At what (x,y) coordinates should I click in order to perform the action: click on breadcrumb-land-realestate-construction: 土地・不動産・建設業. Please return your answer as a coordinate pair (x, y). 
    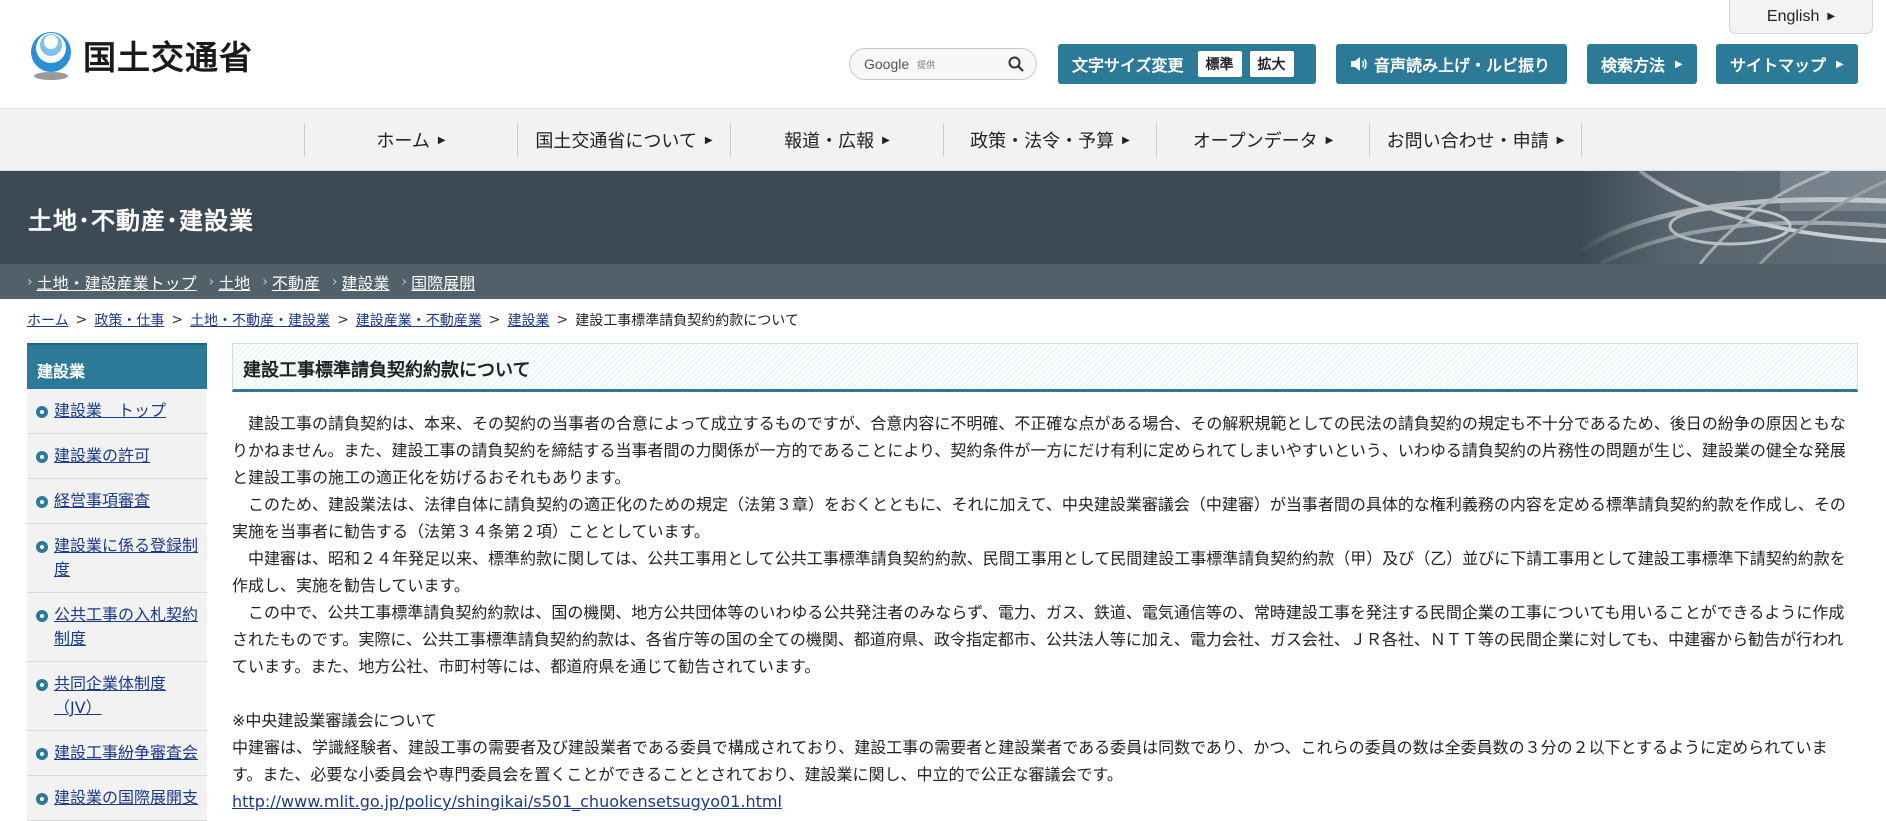
    Looking at the image, I should click on (260, 320).